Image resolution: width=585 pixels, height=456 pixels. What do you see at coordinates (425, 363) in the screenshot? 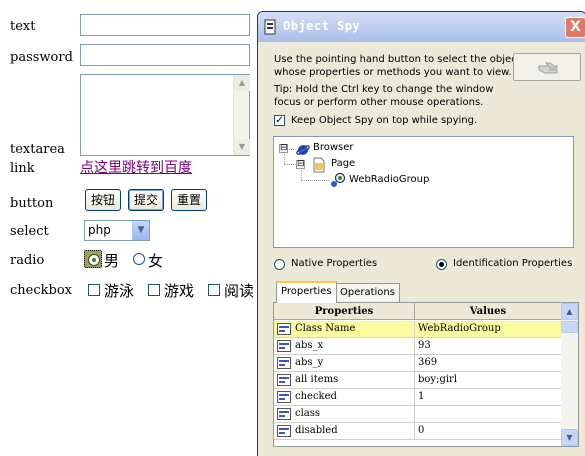
I see `property-value: 369` at bounding box center [425, 363].